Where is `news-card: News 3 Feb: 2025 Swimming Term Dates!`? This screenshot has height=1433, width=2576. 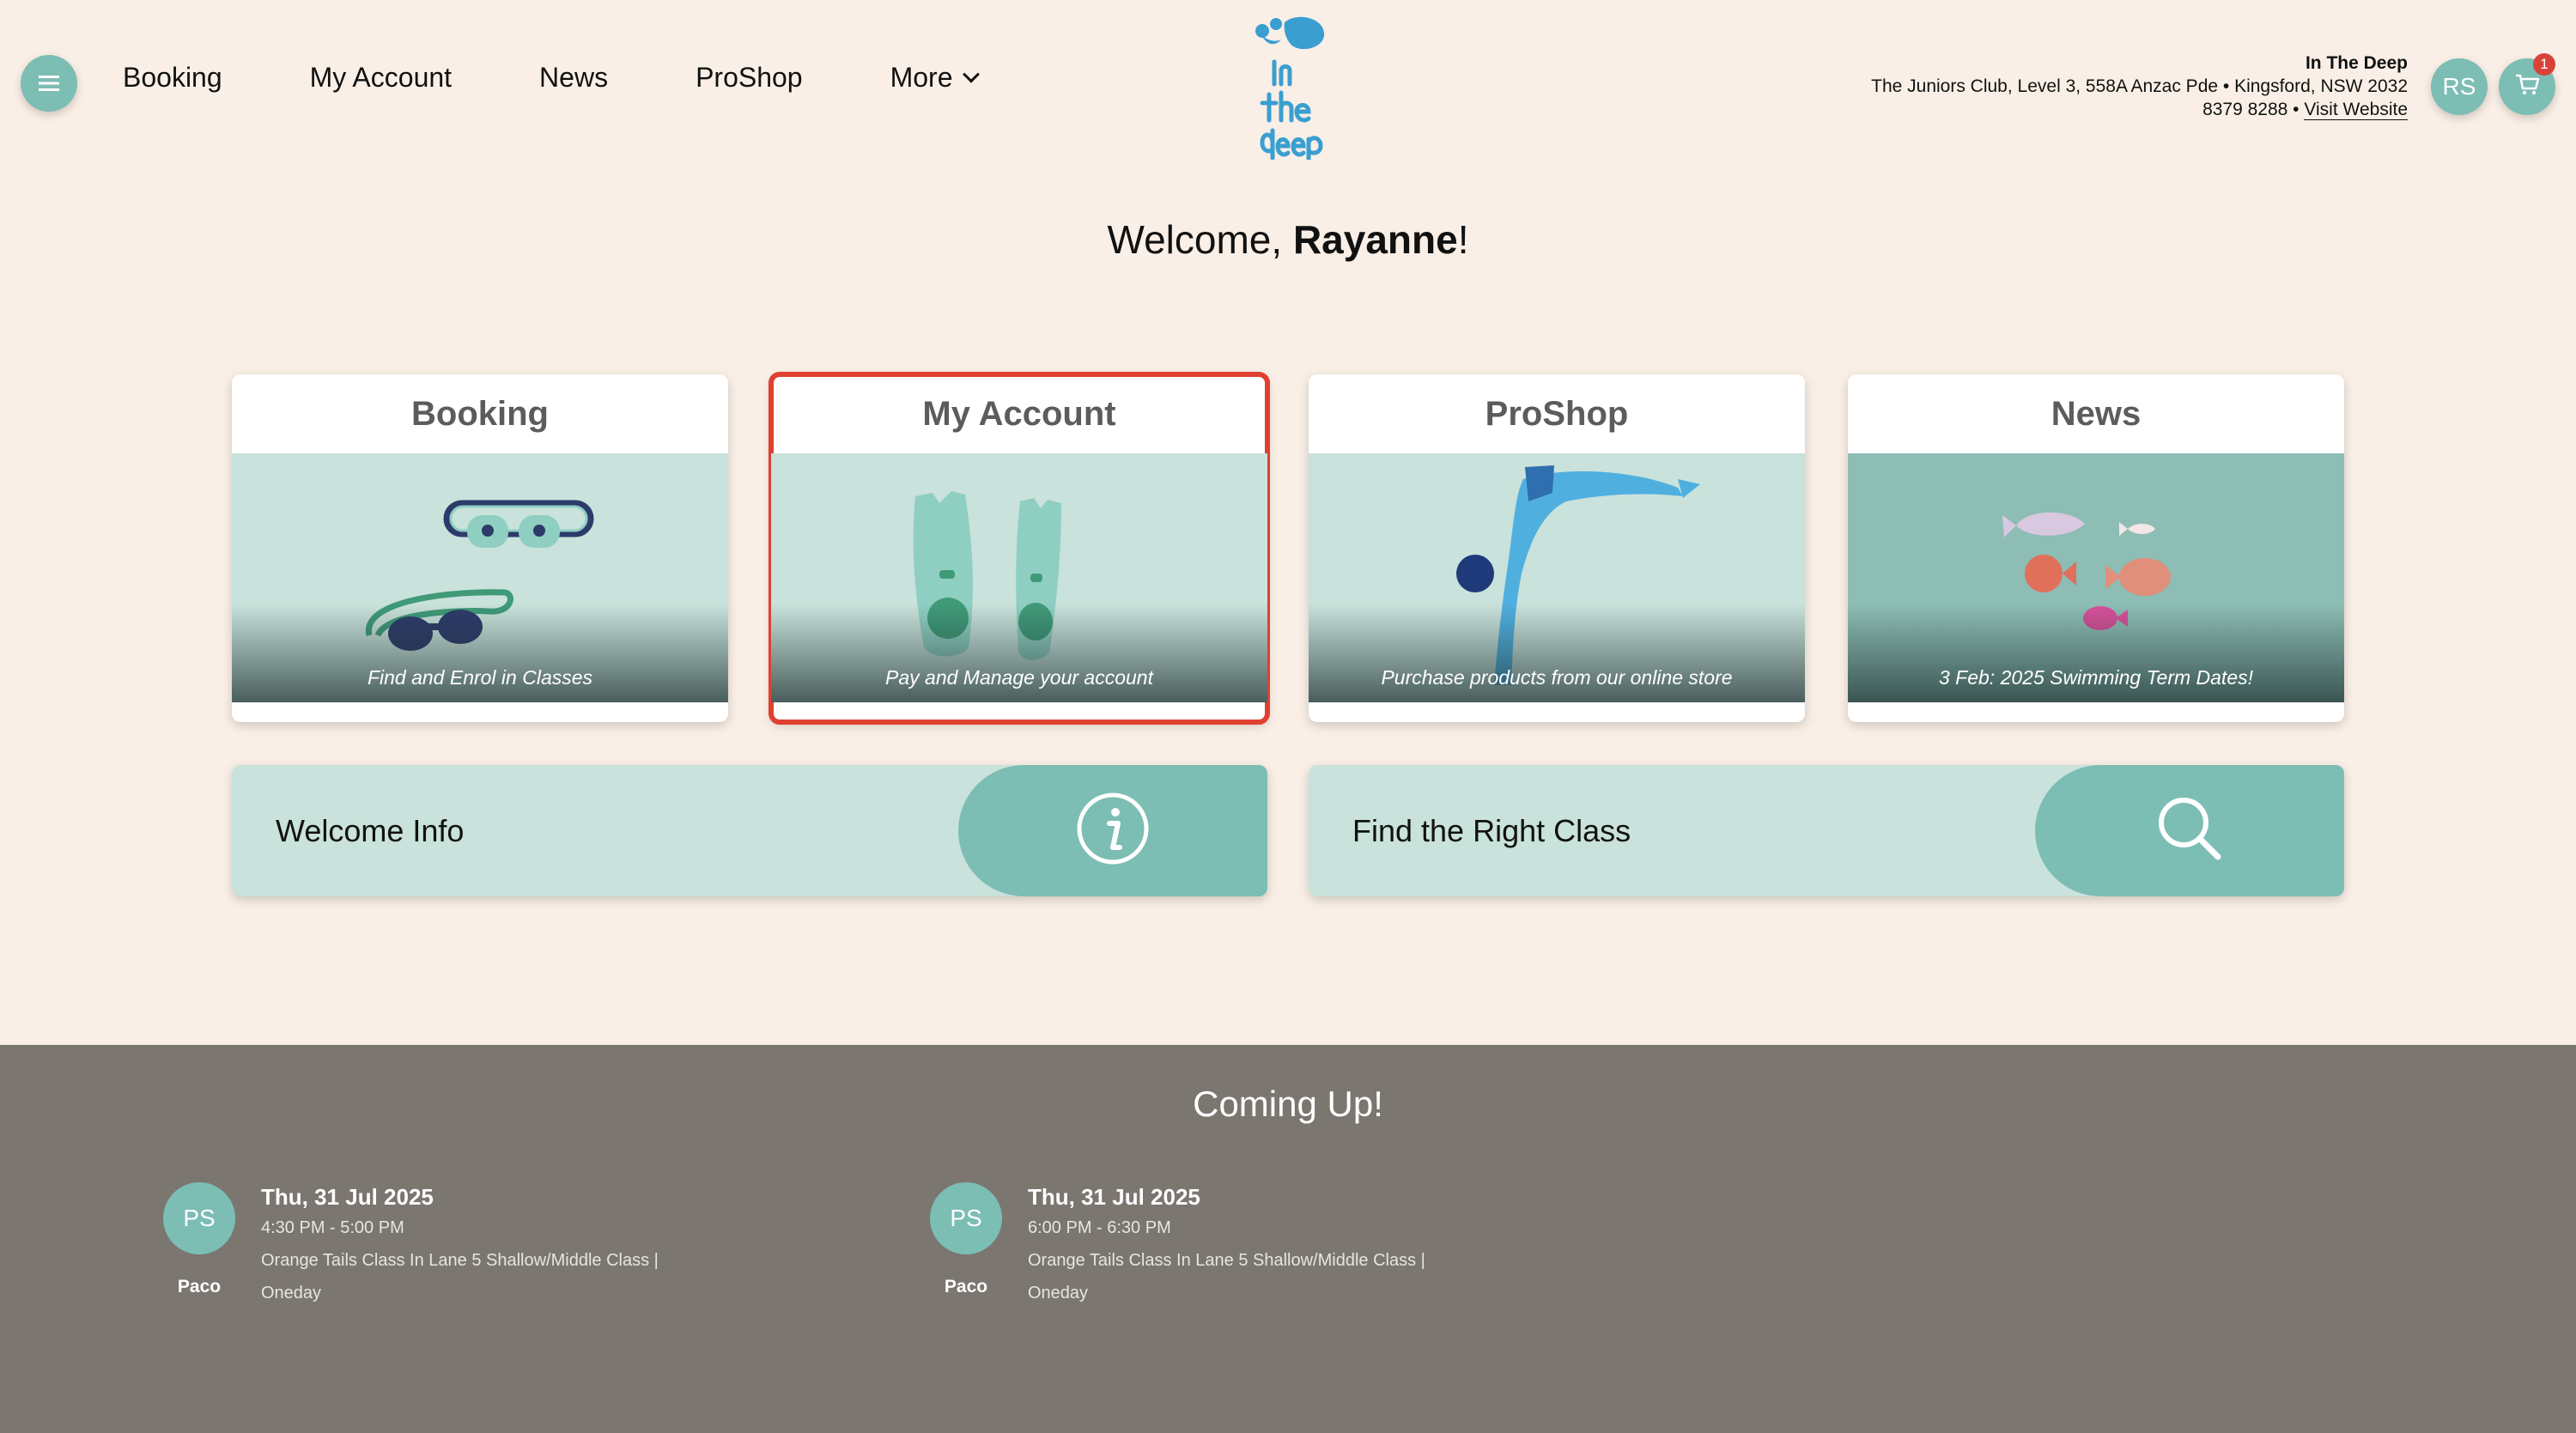 news-card: News 3 Feb: 2025 Swimming Term Dates! is located at coordinates (2096, 548).